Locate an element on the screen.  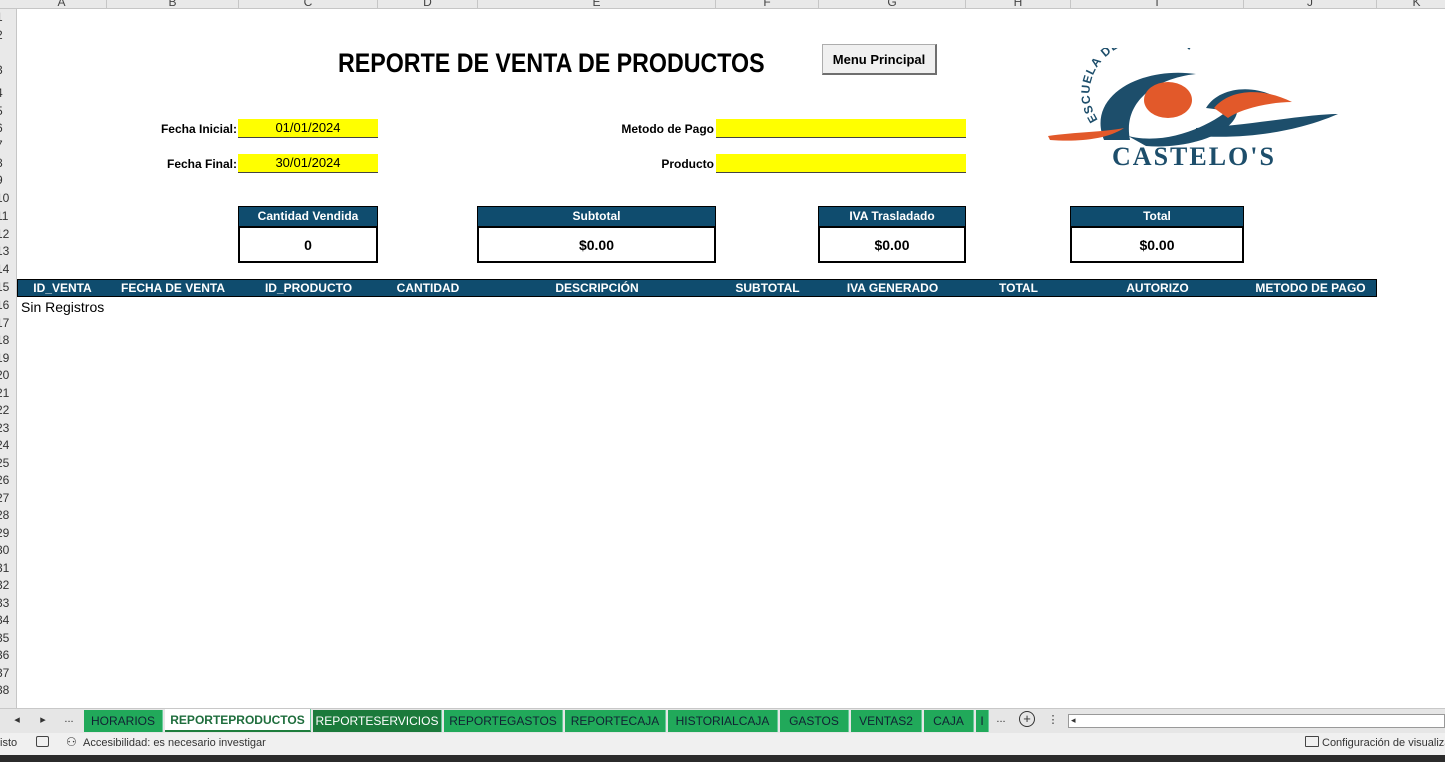
tab-scroll-right-button: ▸ is located at coordinates (43, 719).